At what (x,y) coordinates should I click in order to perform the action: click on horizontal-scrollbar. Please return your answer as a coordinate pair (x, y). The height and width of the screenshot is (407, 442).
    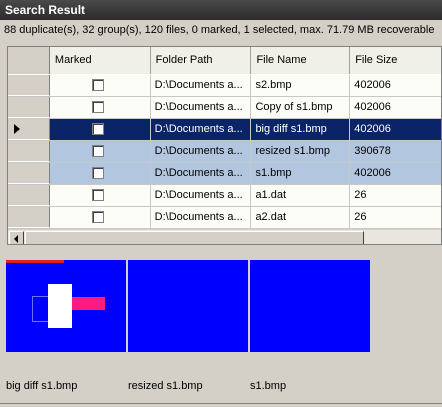
    Looking at the image, I should click on (224, 236).